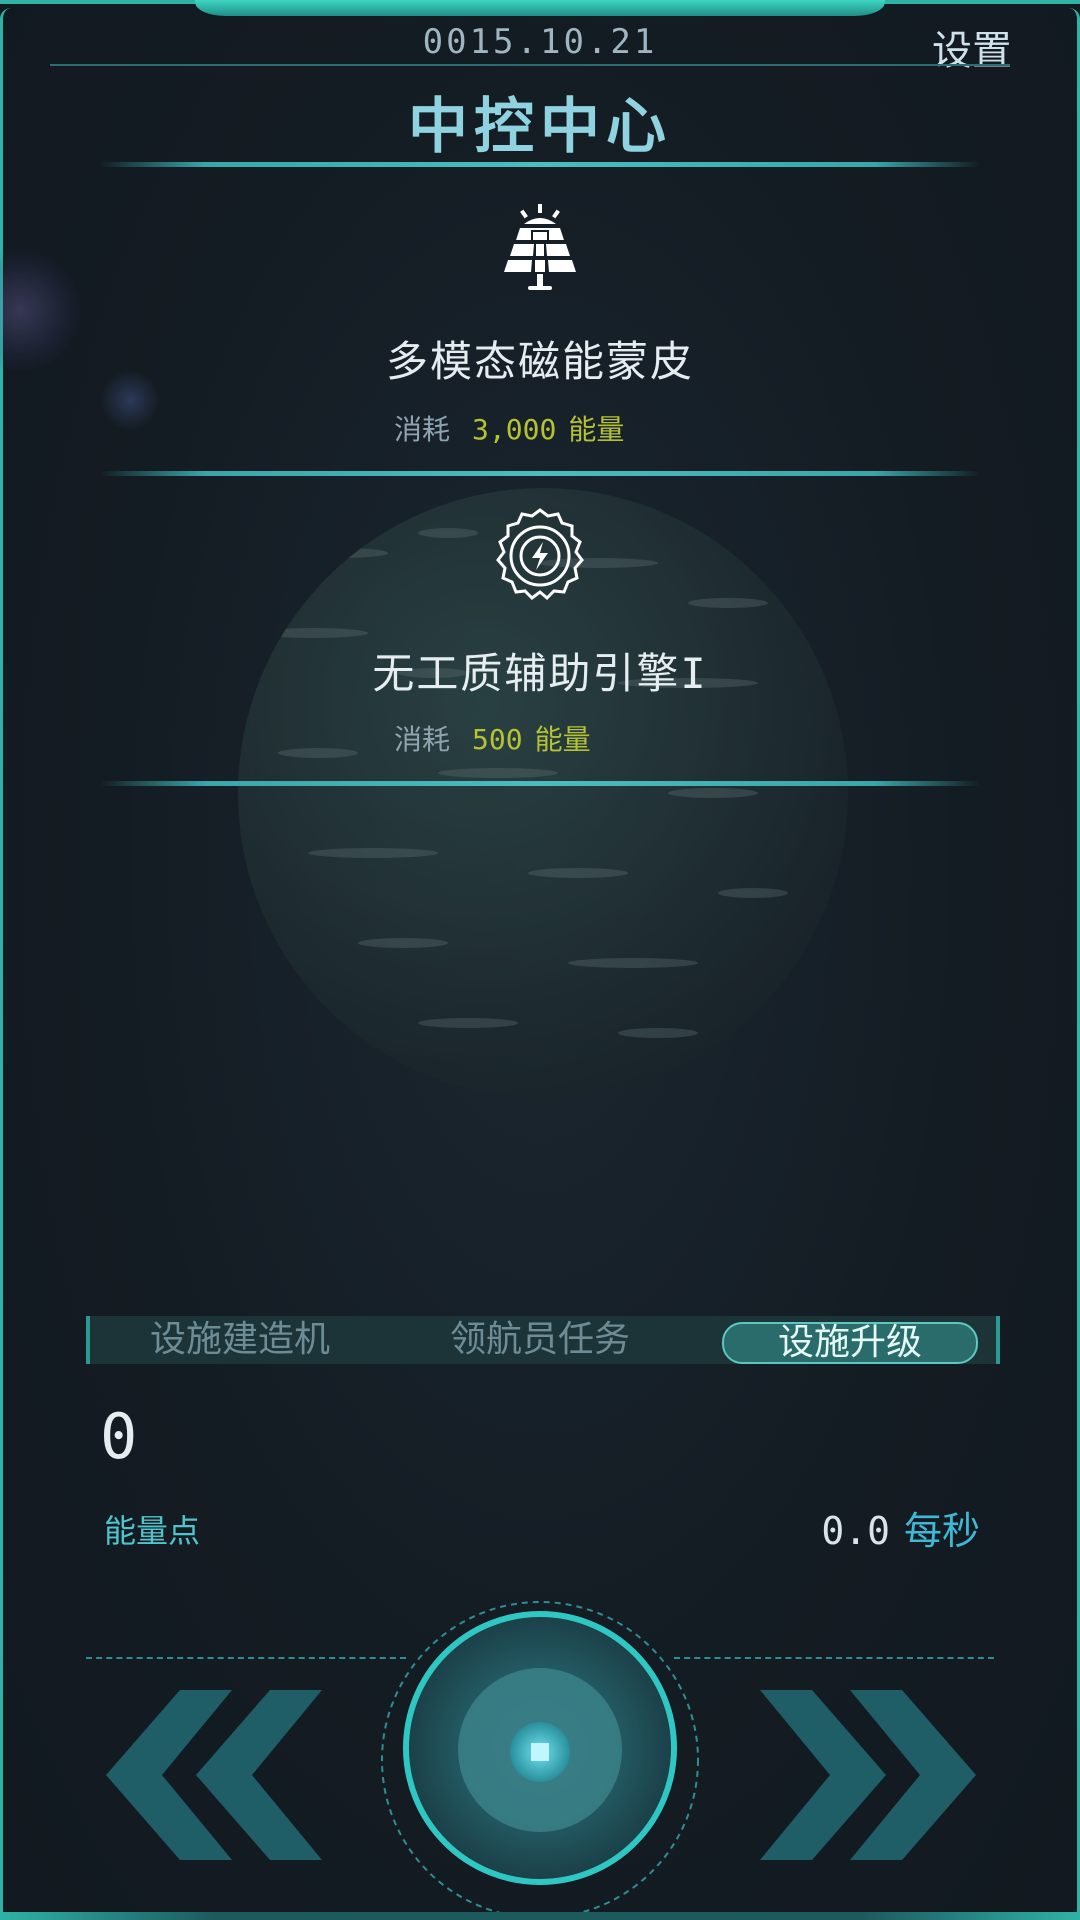 The width and height of the screenshot is (1080, 1920). I want to click on settings-button: 设置, so click(972, 47).